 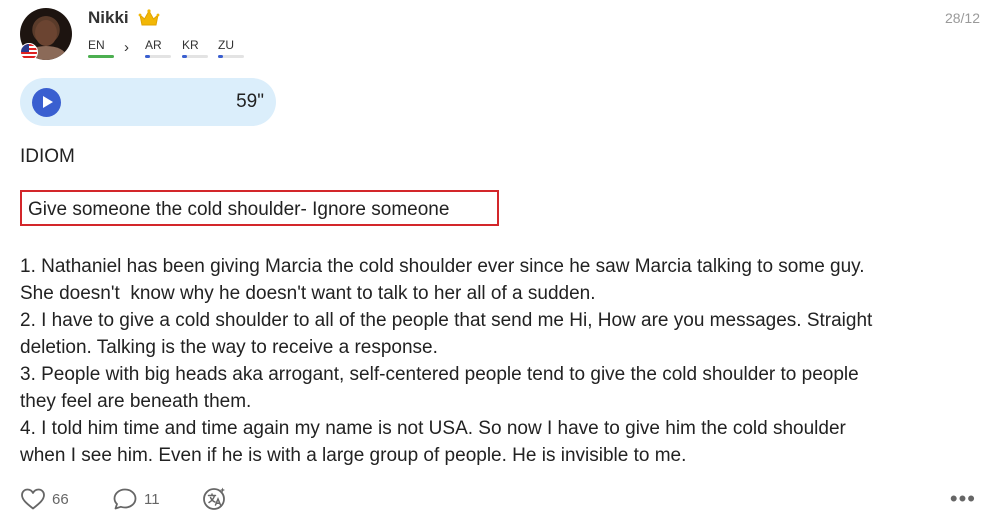 What do you see at coordinates (125, 499) in the screenshot?
I see `comment-icon` at bounding box center [125, 499].